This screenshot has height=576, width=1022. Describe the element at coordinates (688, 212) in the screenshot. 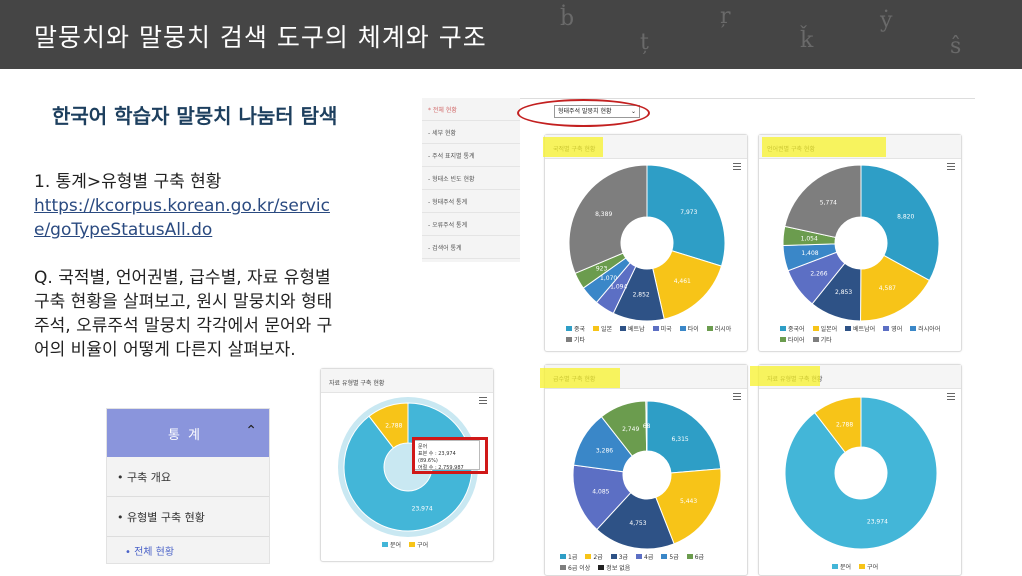

I see `data-label: 7,973` at that location.